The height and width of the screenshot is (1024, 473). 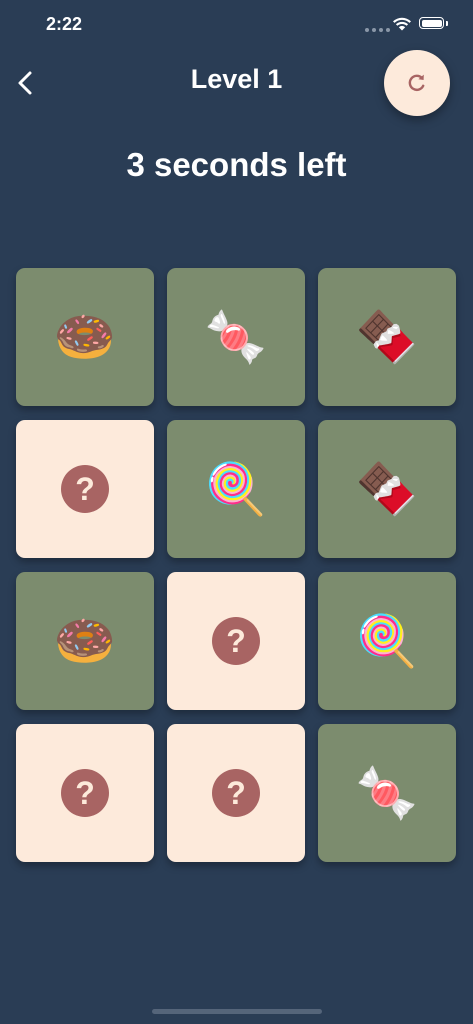 What do you see at coordinates (64, 24) in the screenshot?
I see `status-time: 2:22` at bounding box center [64, 24].